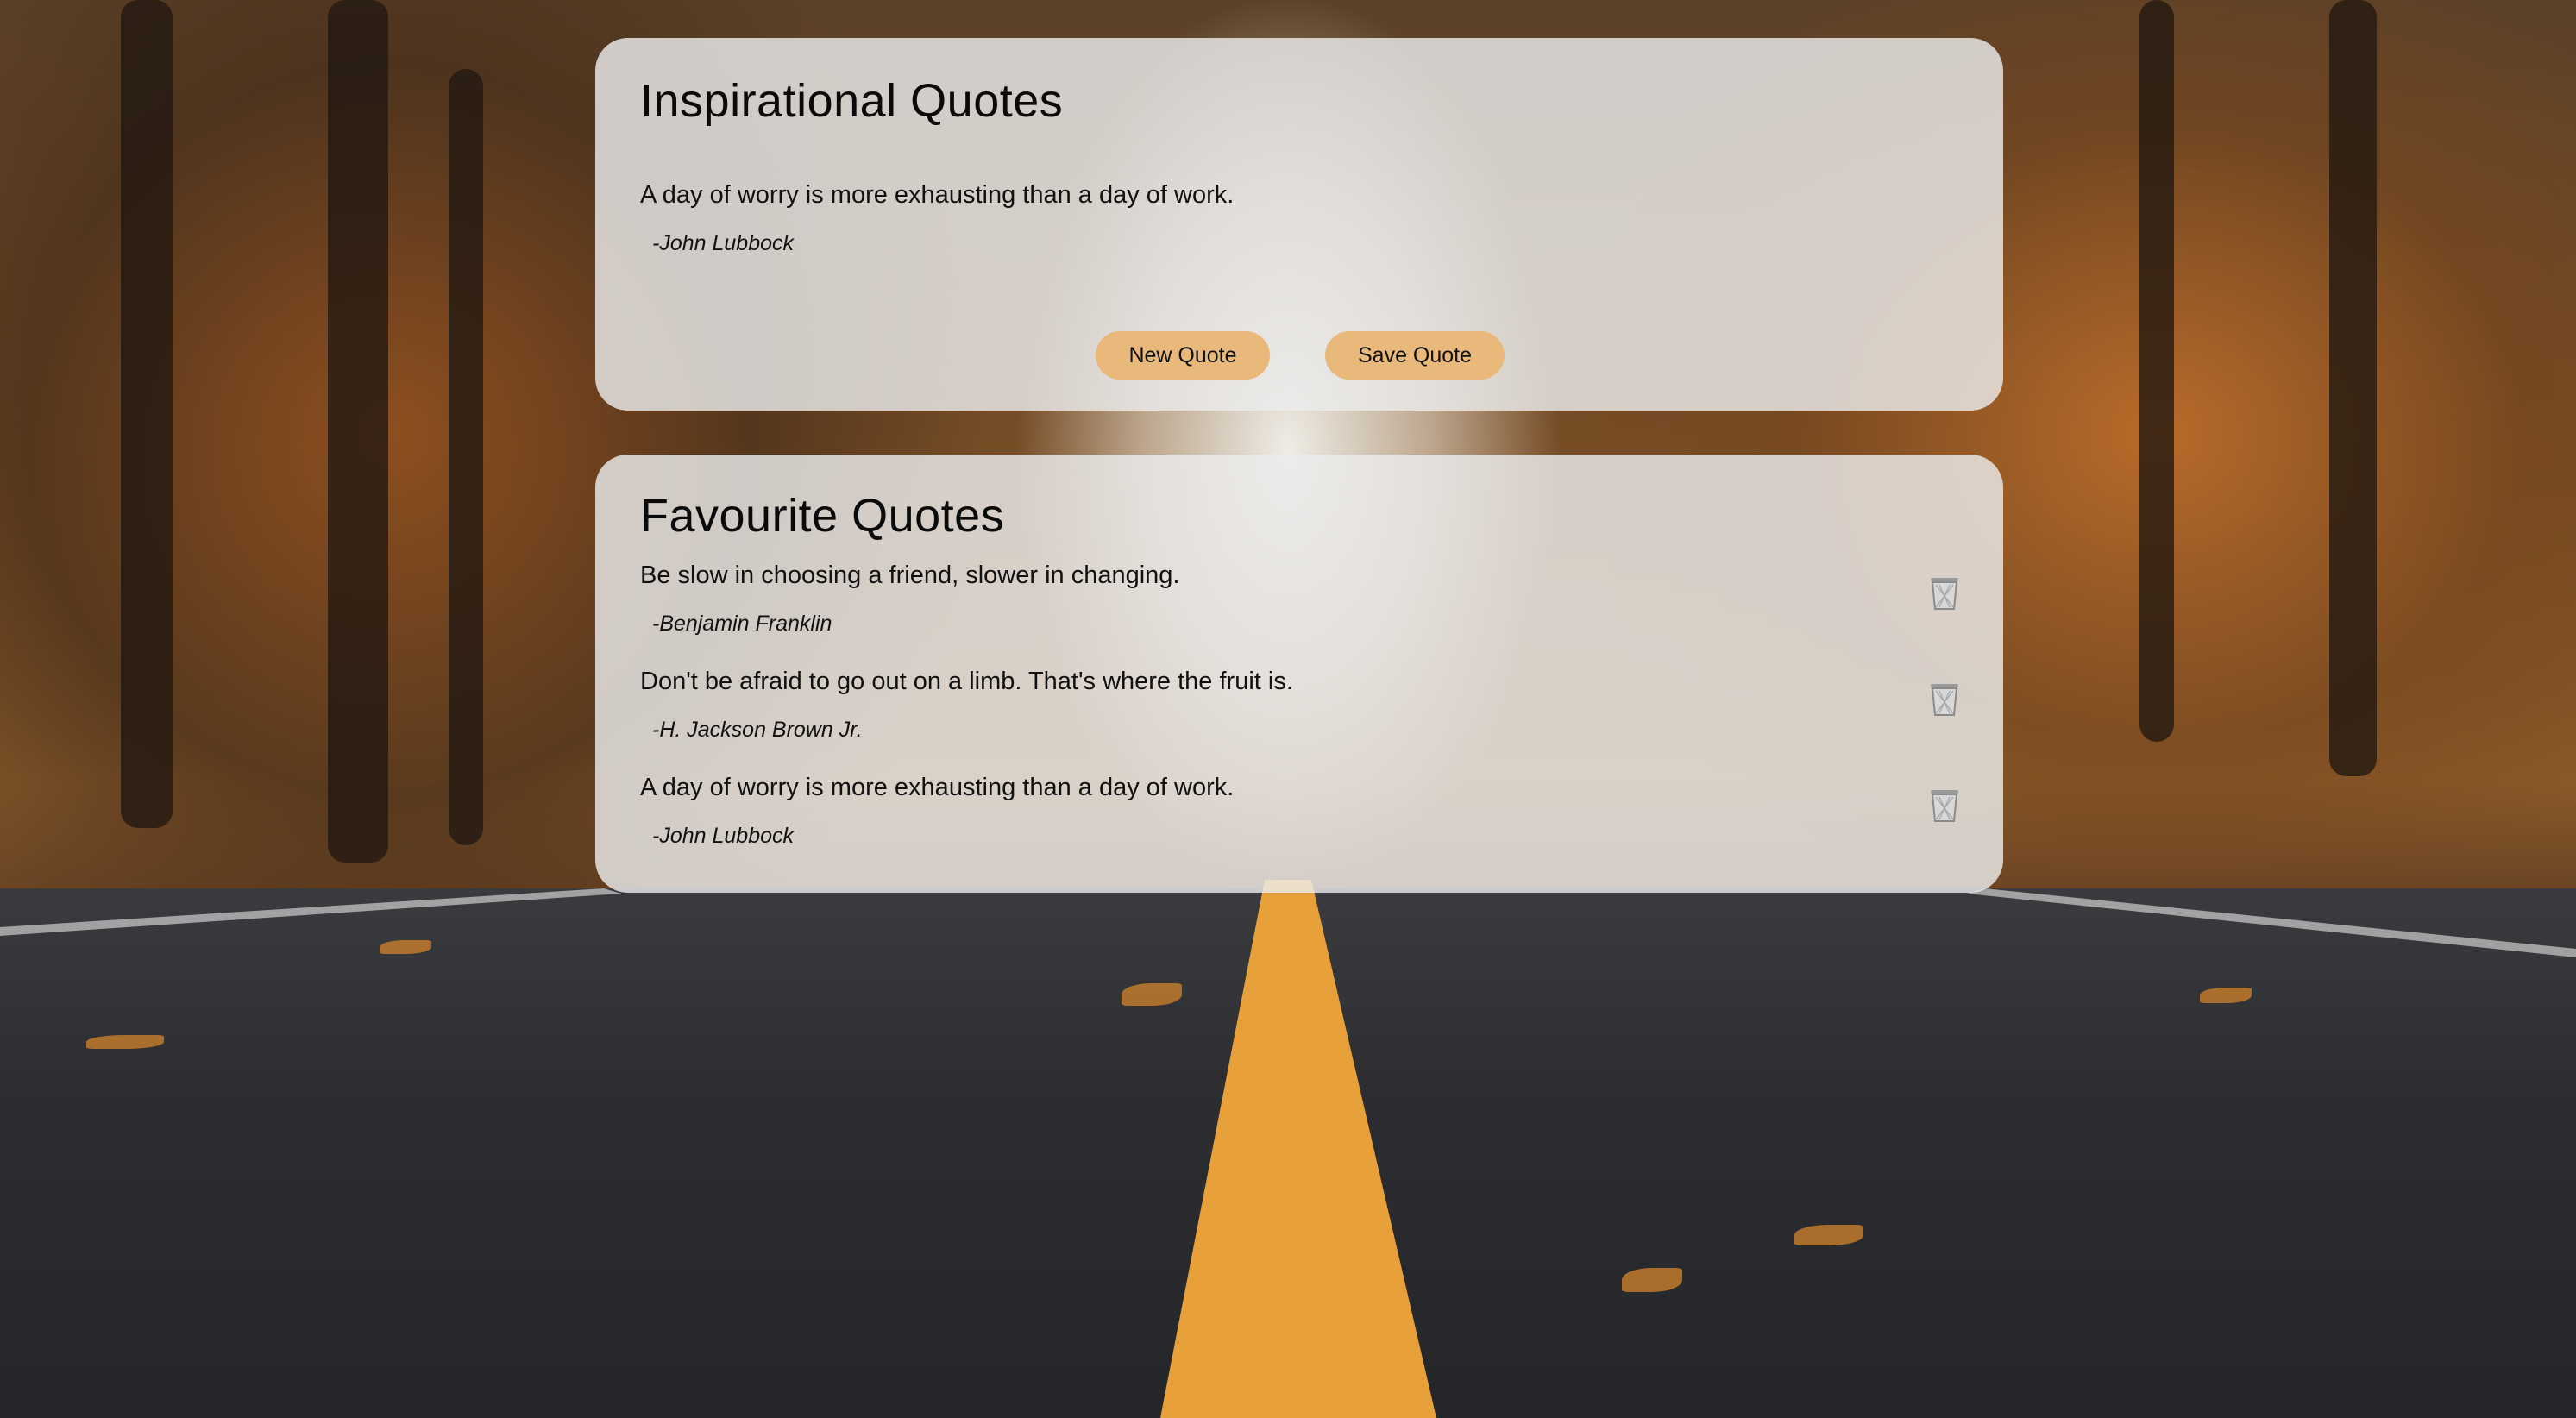 This screenshot has height=1418, width=2576. What do you see at coordinates (1415, 355) in the screenshot?
I see `save-quote-button: Save Quote` at bounding box center [1415, 355].